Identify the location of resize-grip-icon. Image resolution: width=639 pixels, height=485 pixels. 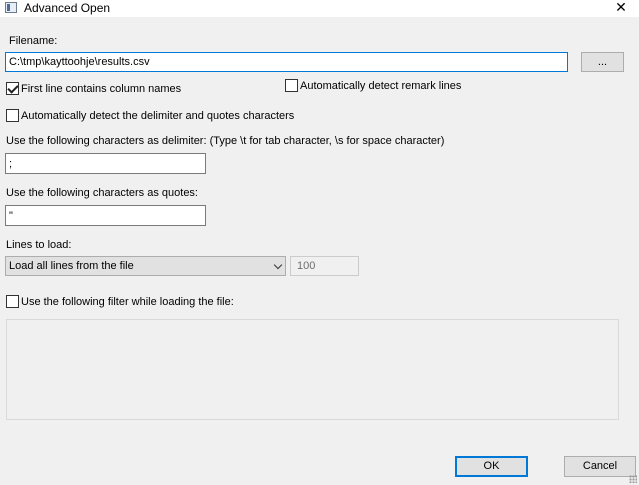
(633, 479).